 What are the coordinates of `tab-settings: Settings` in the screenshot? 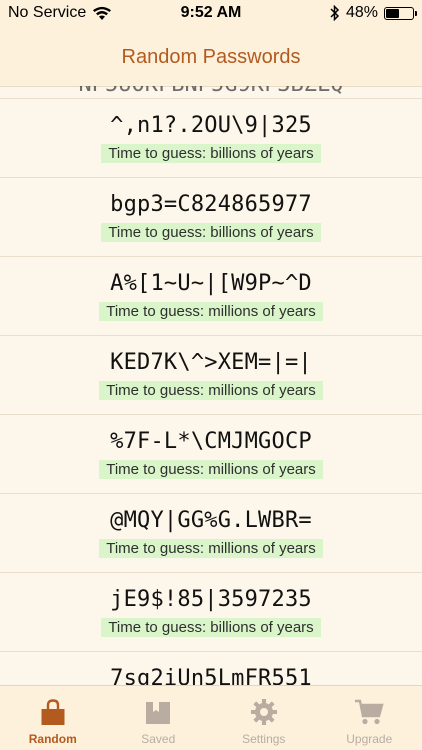 It's located at (264, 718).